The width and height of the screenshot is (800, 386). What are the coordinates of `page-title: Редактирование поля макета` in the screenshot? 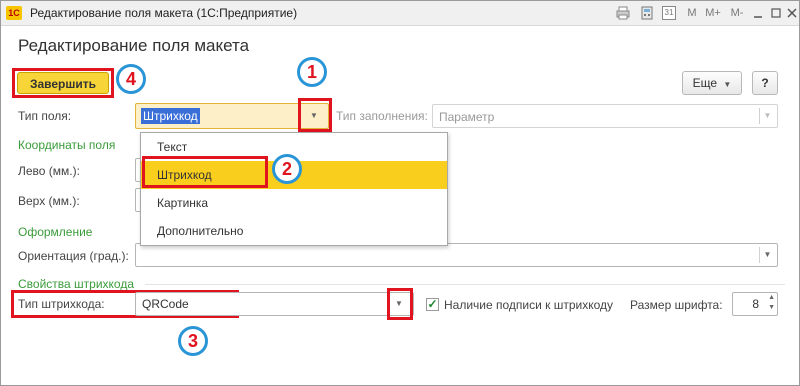 It's located at (134, 45).